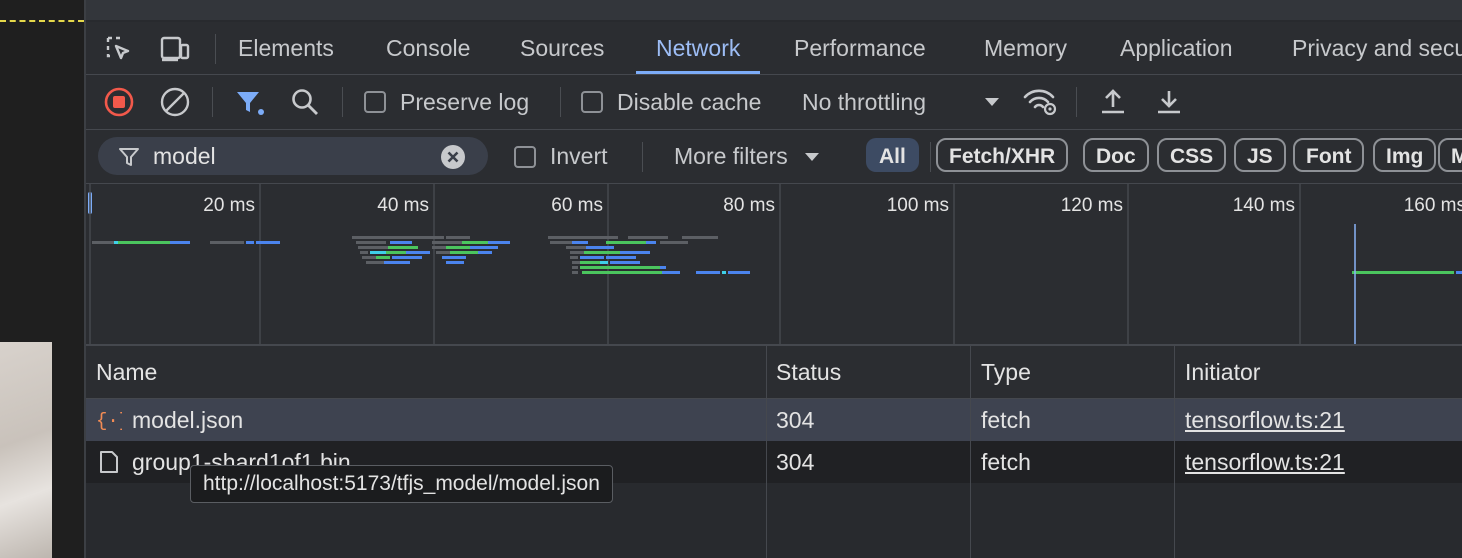 This screenshot has height=558, width=1462. I want to click on filter-input-value: model, so click(184, 156).